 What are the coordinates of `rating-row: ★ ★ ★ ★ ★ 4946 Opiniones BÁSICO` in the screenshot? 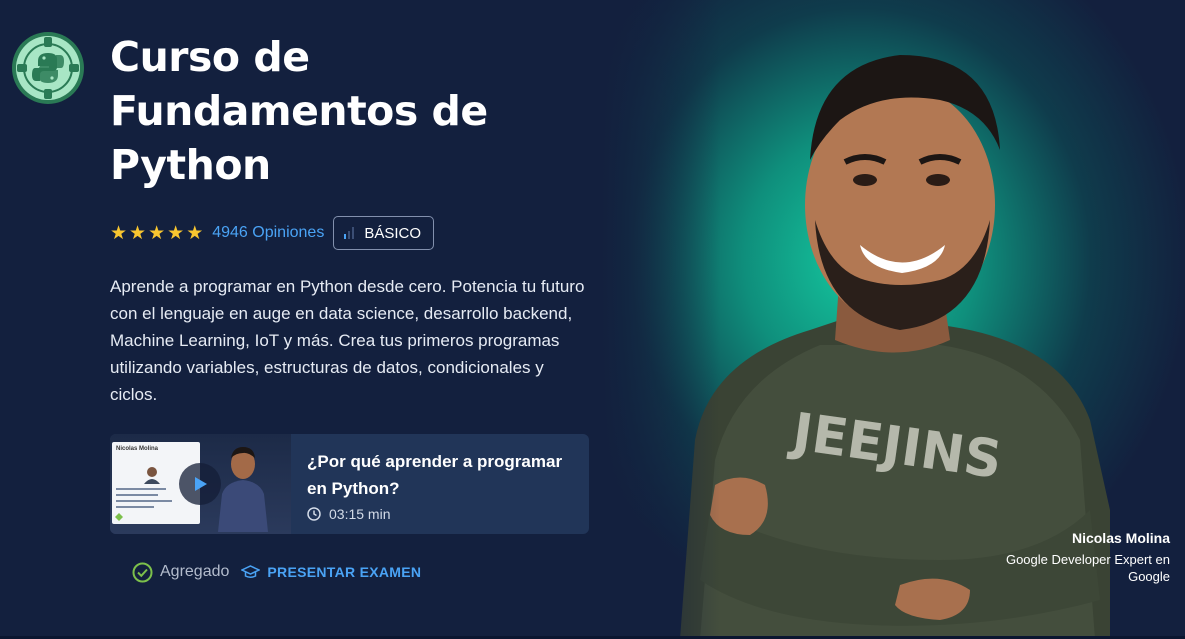 It's located at (272, 233).